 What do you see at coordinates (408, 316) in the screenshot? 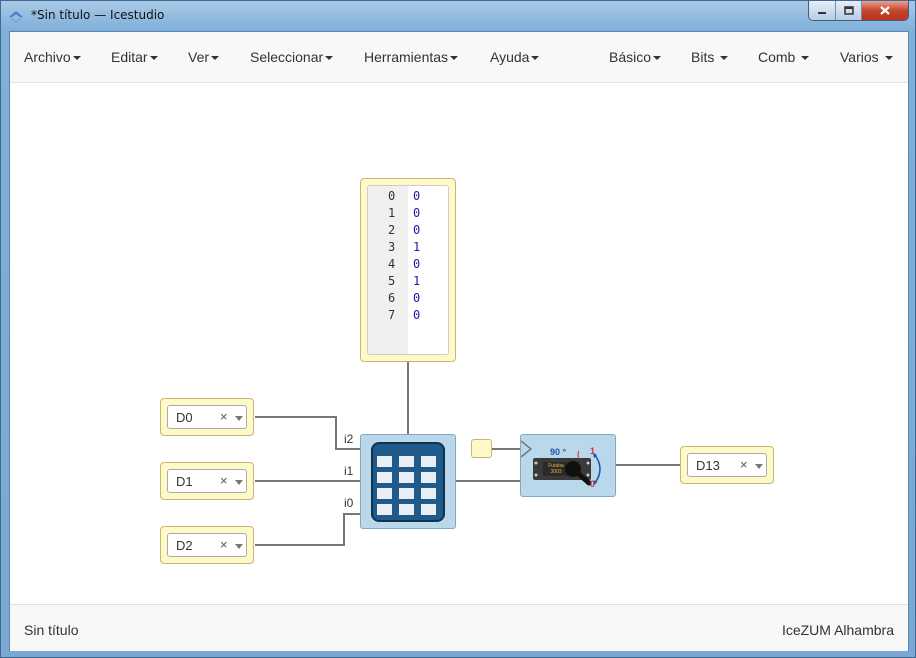
I see `memory-row: 70` at bounding box center [408, 316].